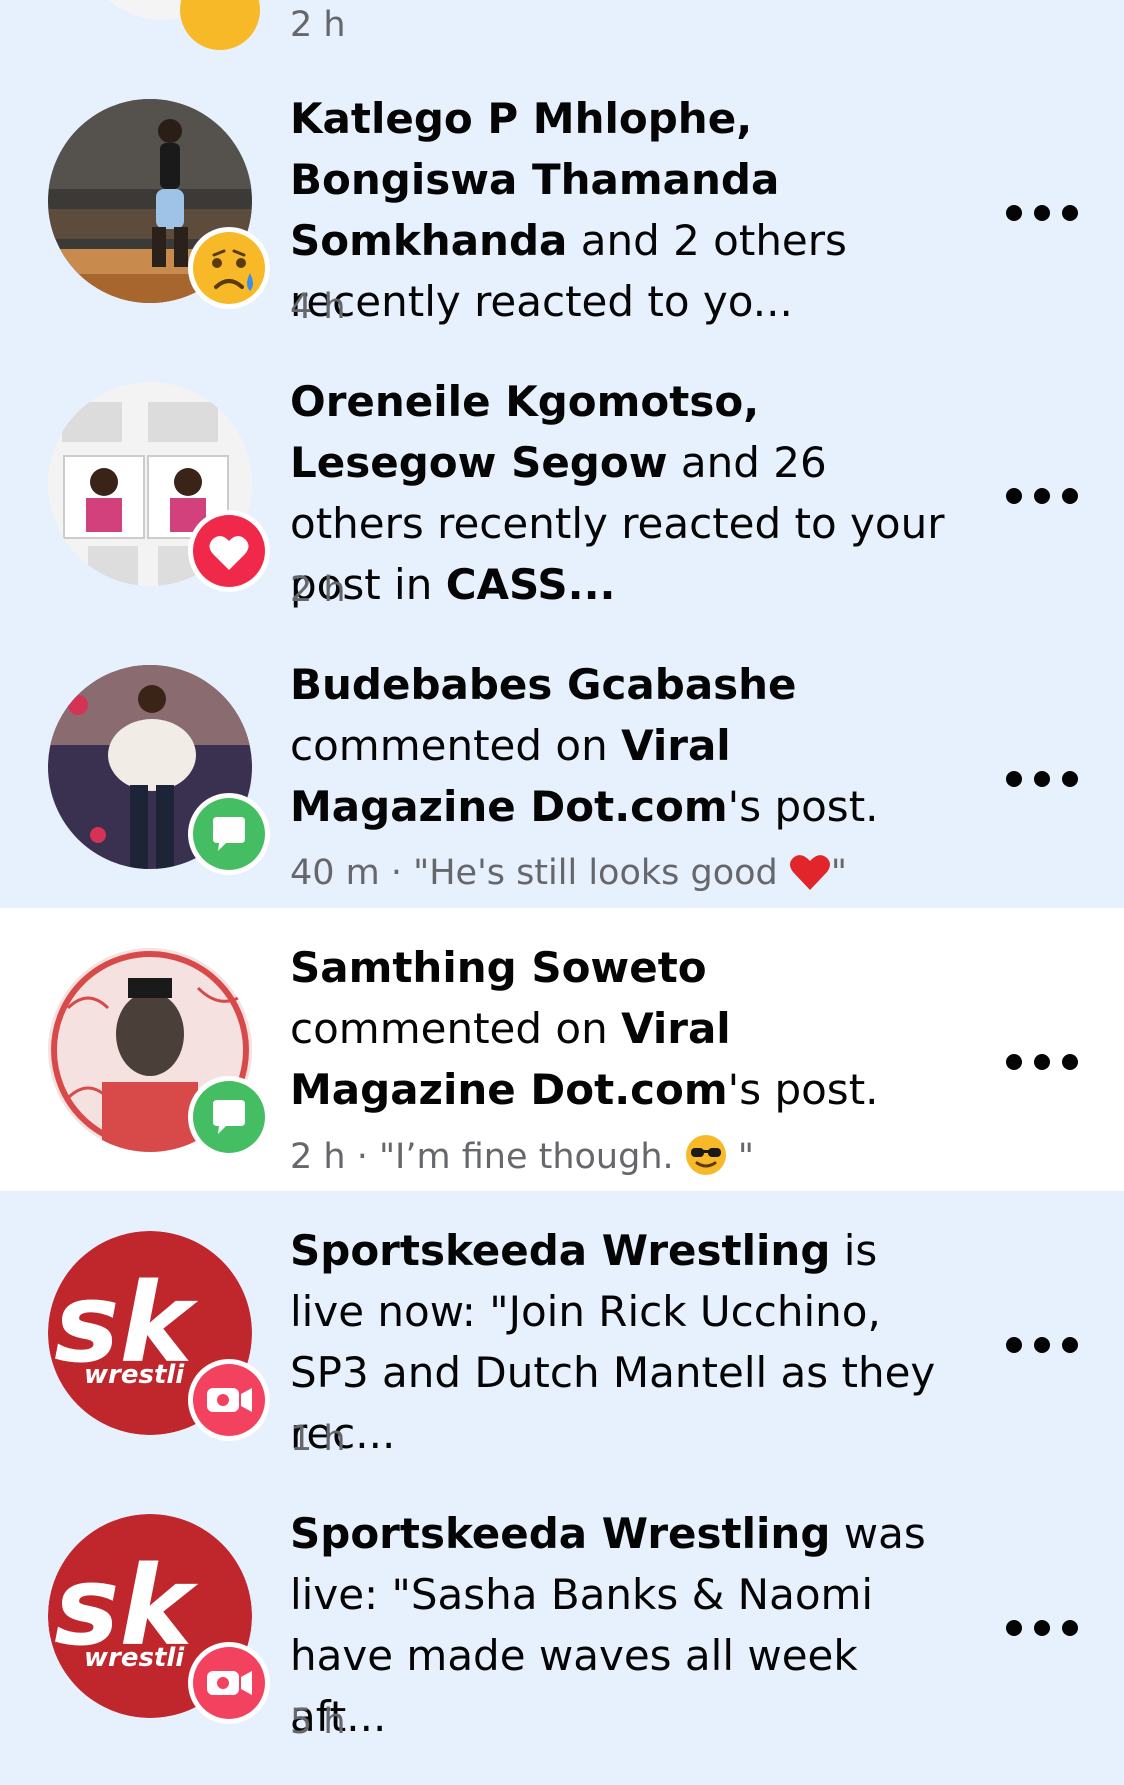 This screenshot has height=1785, width=1124. I want to click on notification-time: 2 h · "I’m fine though. ", so click(640, 1160).